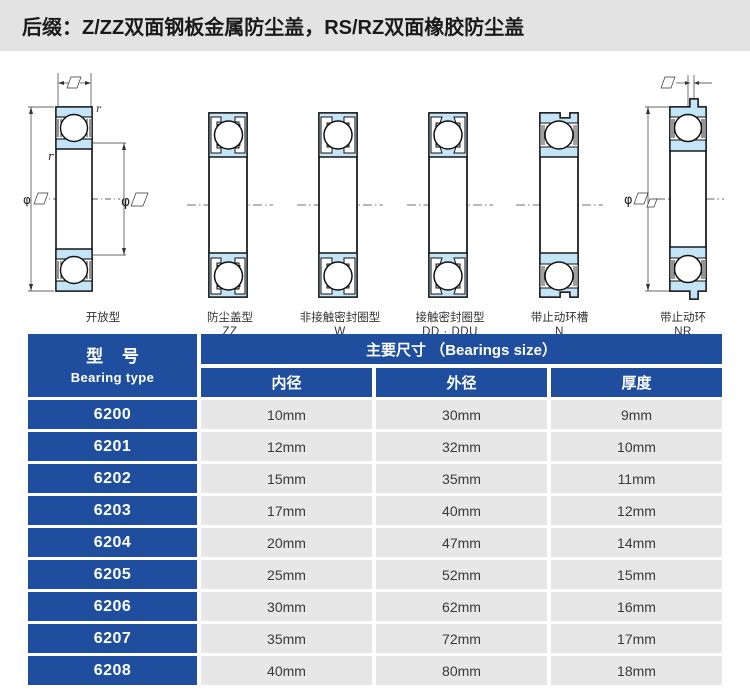  I want to click on header-col-outer: 外径, so click(461, 382).